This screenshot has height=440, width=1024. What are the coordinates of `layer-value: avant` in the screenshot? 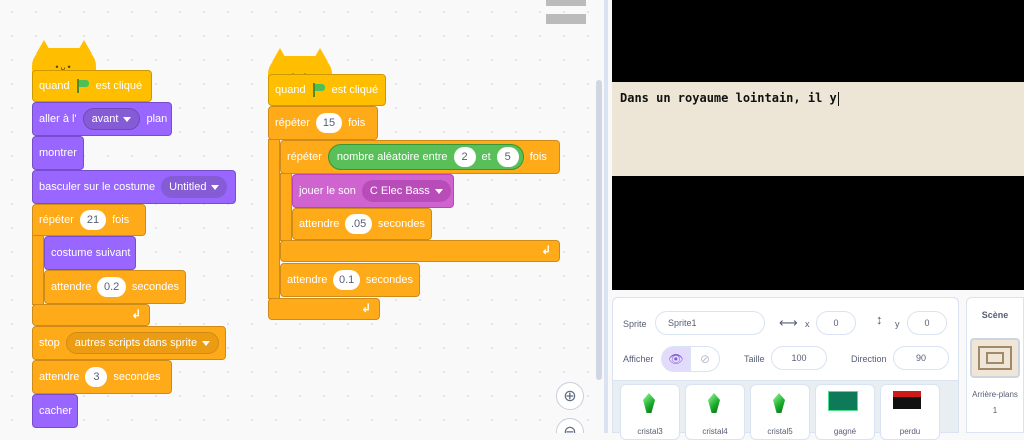 It's located at (105, 119).